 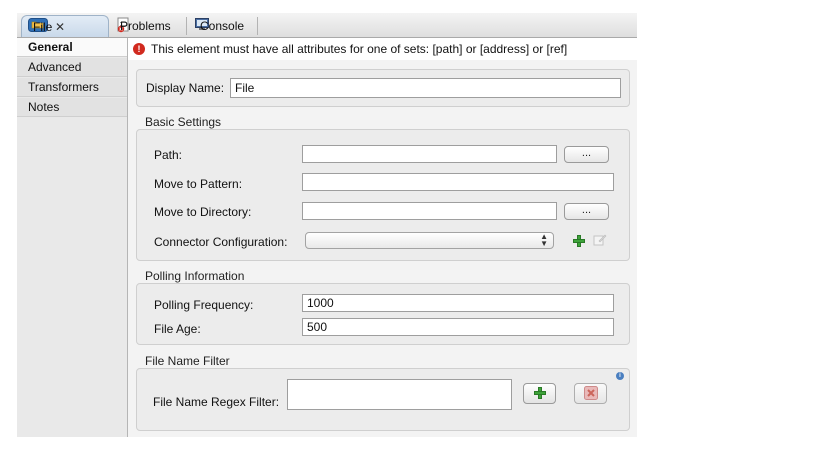 I want to click on file-name-filter-group: File Name Regex Filter: i, so click(x=383, y=399).